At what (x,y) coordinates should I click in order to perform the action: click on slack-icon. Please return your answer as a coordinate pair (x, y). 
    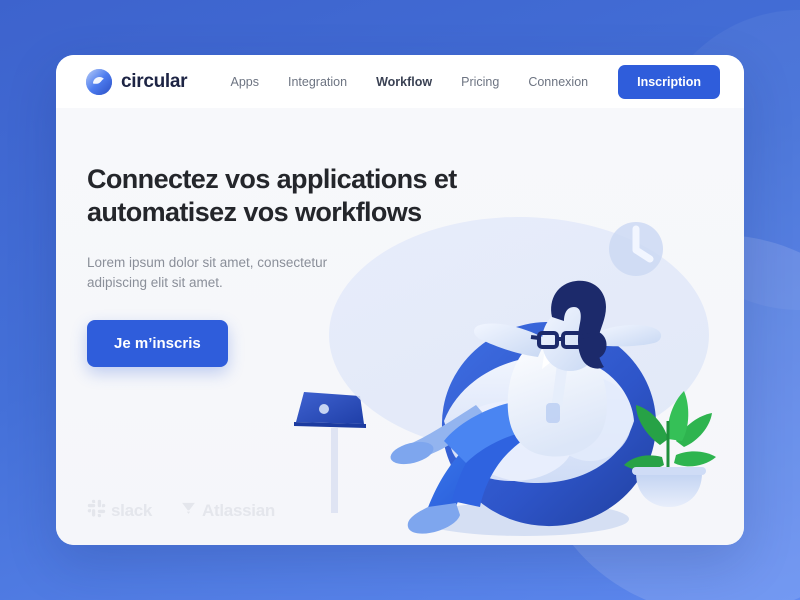
    Looking at the image, I should click on (96, 511).